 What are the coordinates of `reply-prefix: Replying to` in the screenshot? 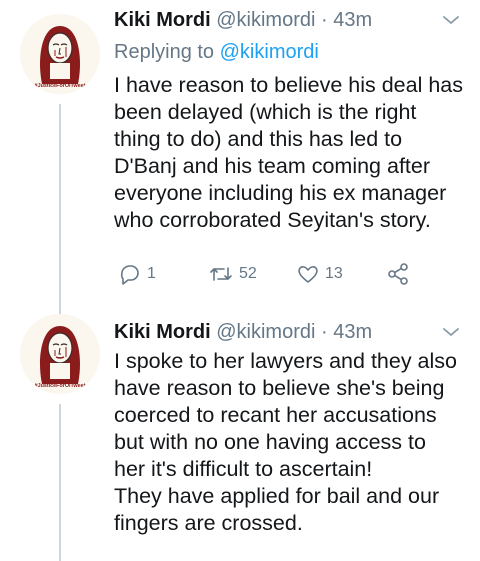 It's located at (164, 52).